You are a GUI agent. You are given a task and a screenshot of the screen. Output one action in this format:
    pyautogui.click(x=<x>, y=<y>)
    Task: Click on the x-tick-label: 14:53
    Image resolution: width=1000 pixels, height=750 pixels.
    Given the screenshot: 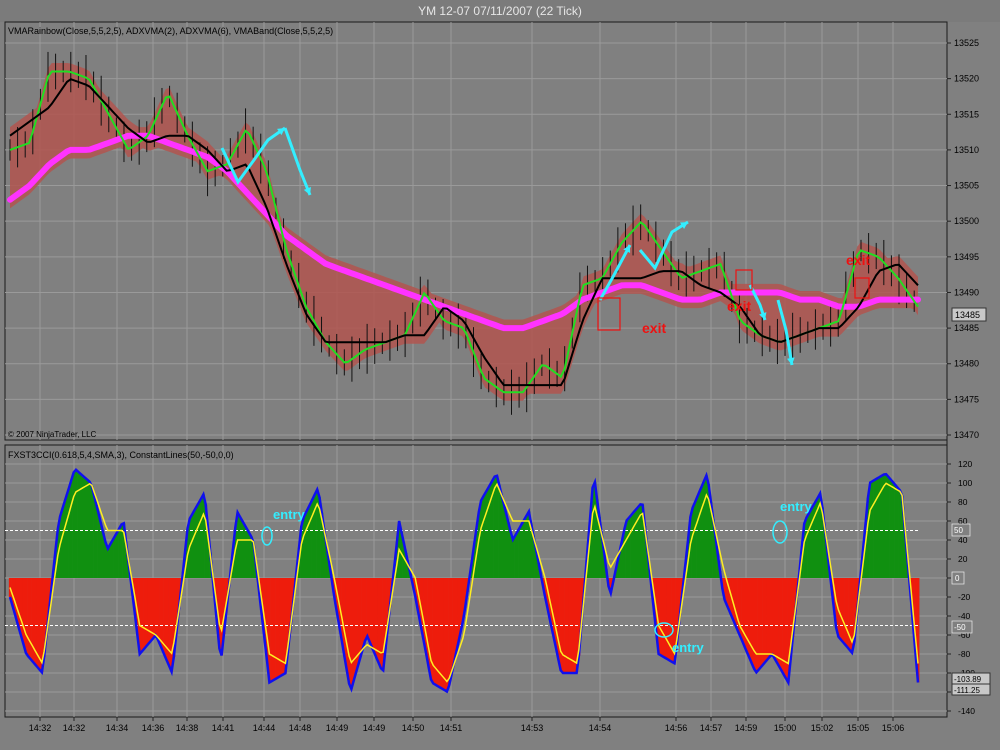 What is the action you would take?
    pyautogui.click(x=532, y=728)
    